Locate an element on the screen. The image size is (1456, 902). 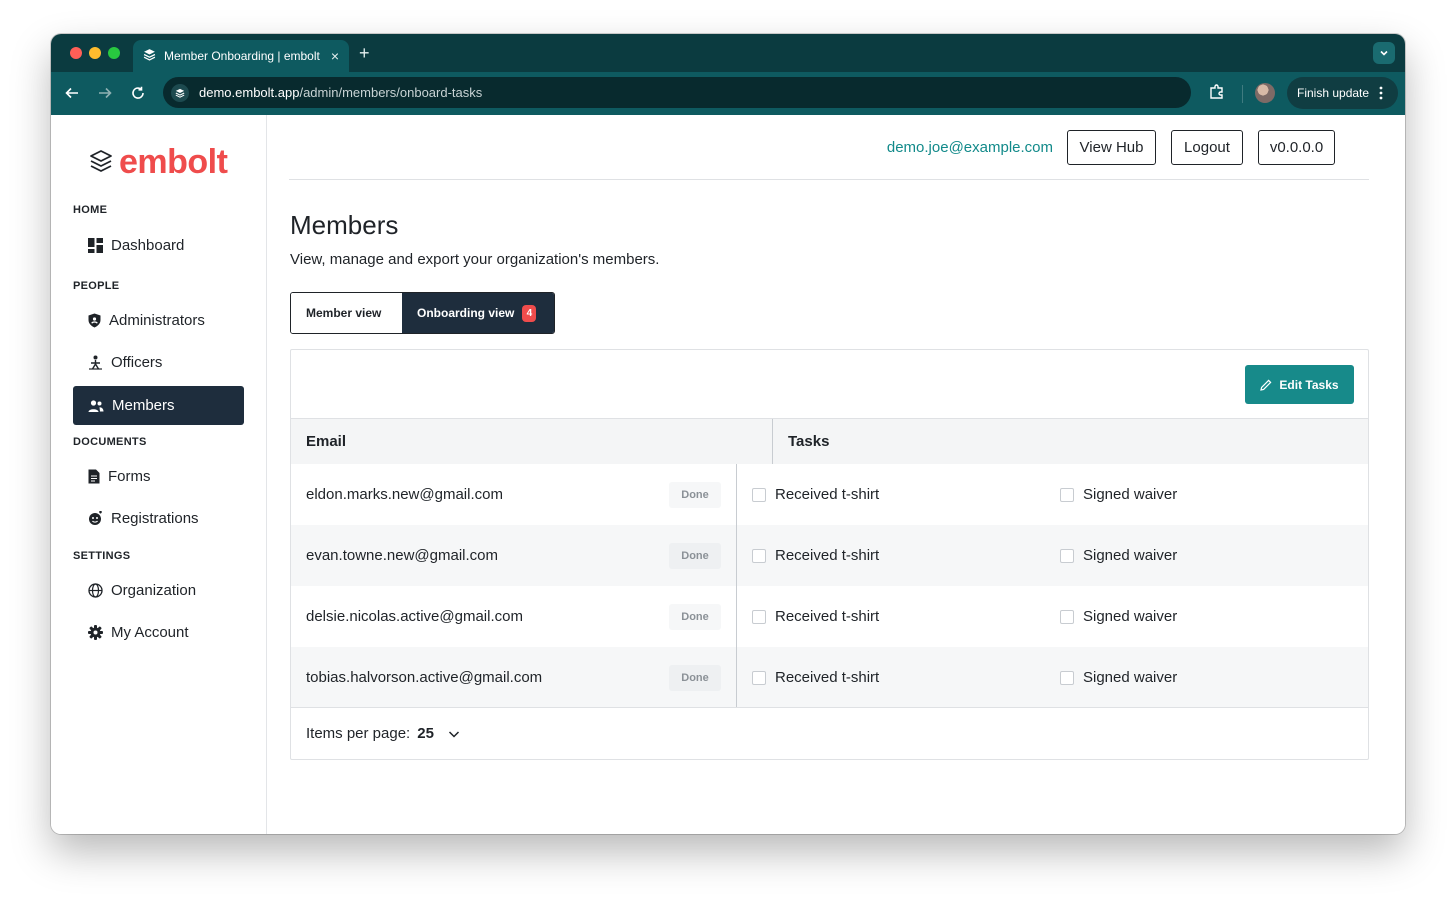
new-tab-button: + is located at coordinates (364, 53).